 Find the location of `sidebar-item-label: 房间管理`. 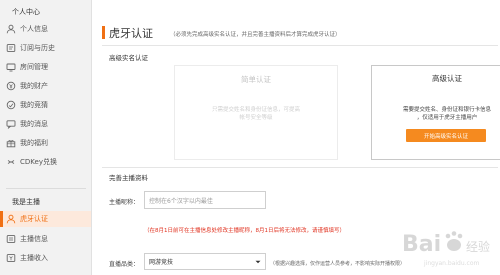

sidebar-item-label: 房间管理 is located at coordinates (34, 67).